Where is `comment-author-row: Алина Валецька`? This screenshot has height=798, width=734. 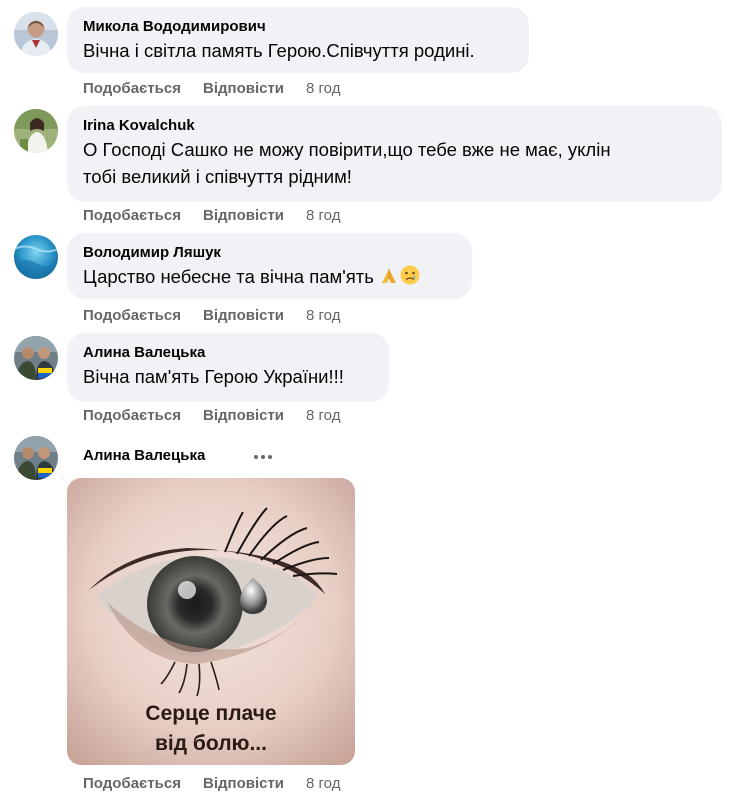
comment-author-row: Алина Валецька is located at coordinates (144, 456).